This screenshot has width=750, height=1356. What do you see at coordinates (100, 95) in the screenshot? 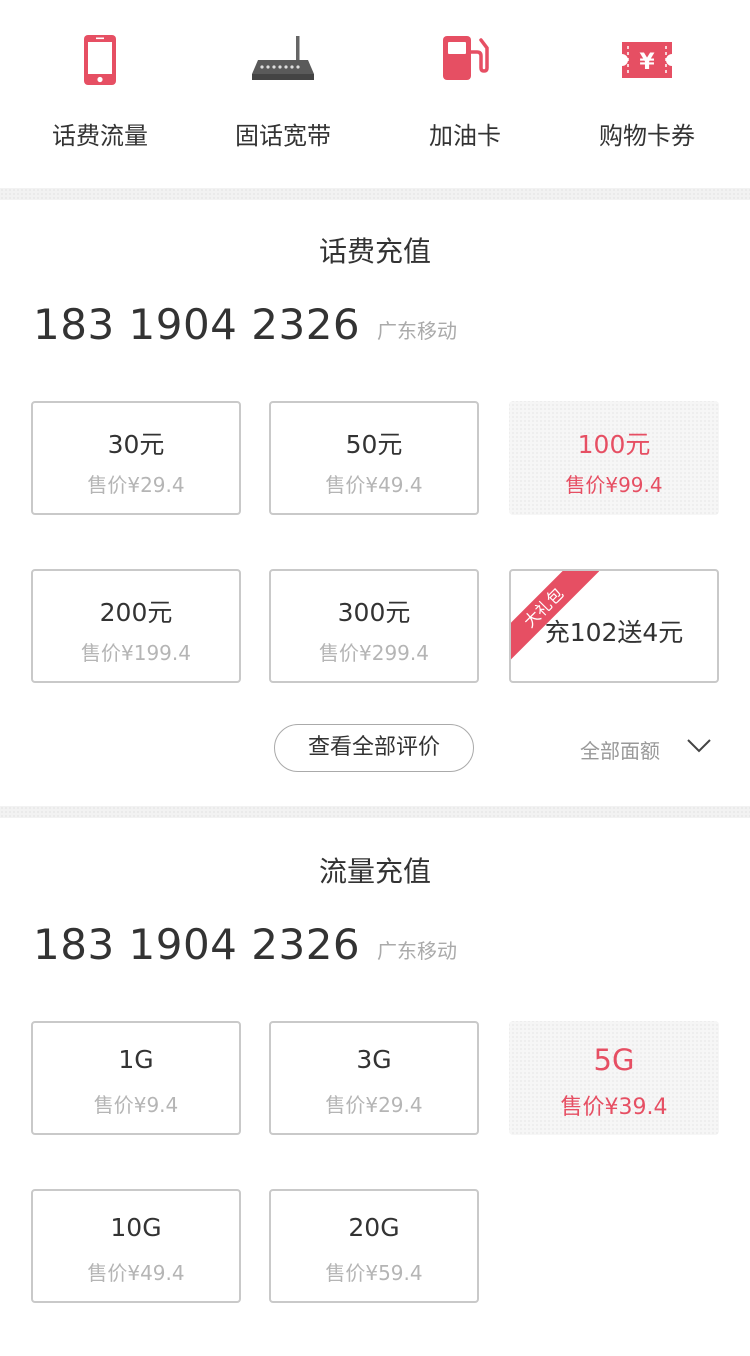
I see `nav-item-phone-data: 话费流量` at bounding box center [100, 95].